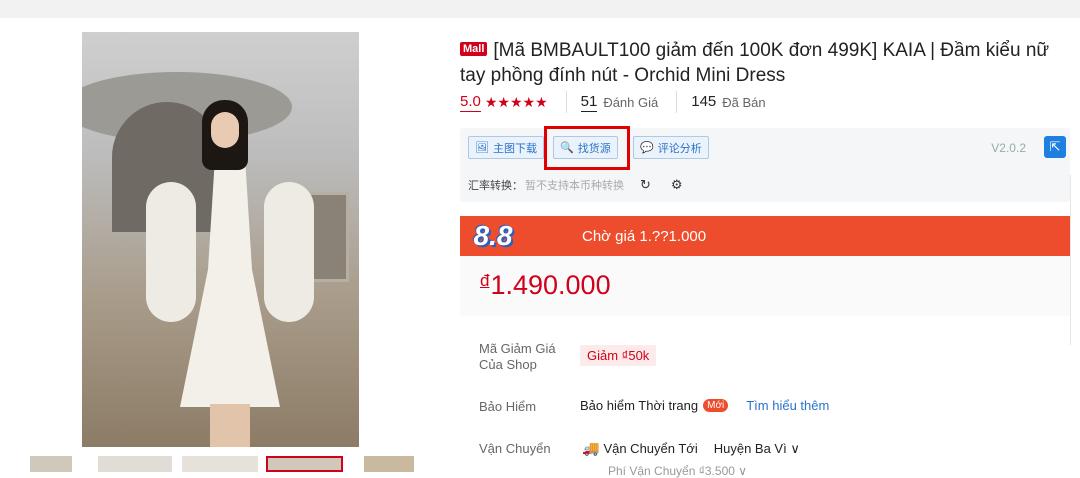  I want to click on exchange-rate-row: 汇率转换： 暂不支持本币种转换 ↻ ⚙, so click(575, 185).